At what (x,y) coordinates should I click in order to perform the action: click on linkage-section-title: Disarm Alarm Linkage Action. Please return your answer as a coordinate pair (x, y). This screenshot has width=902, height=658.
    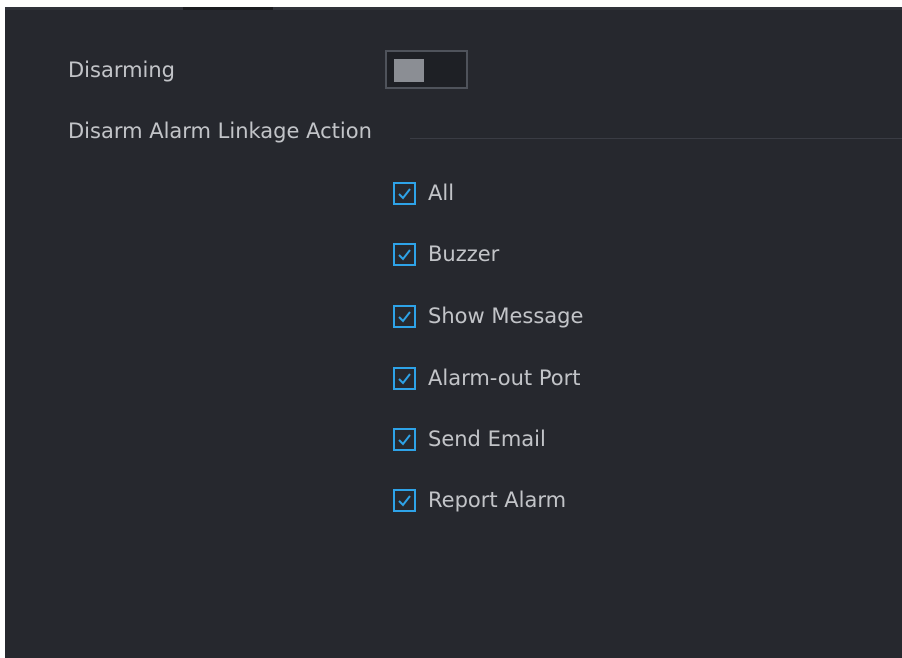
    Looking at the image, I should click on (220, 131).